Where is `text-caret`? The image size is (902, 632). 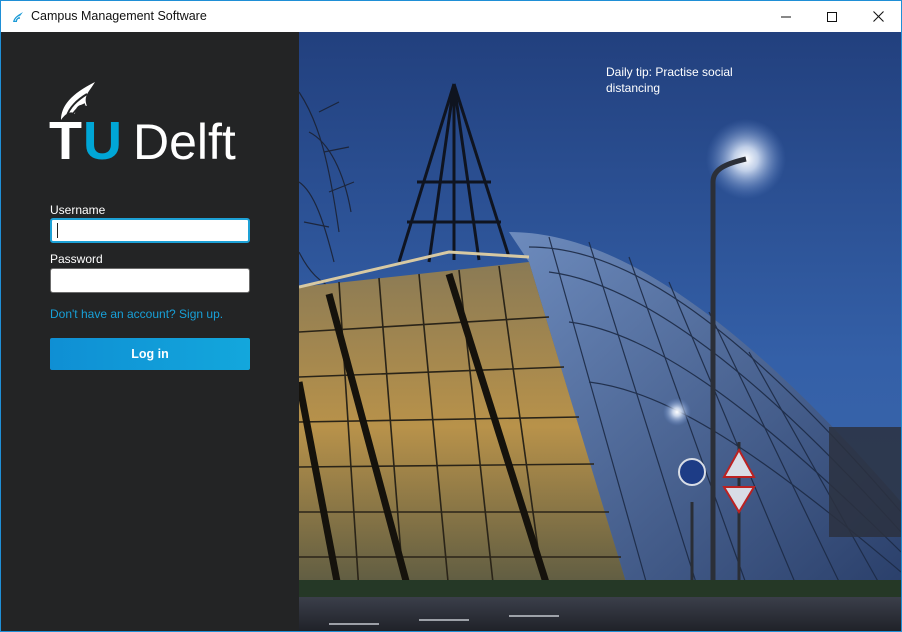 text-caret is located at coordinates (57, 230).